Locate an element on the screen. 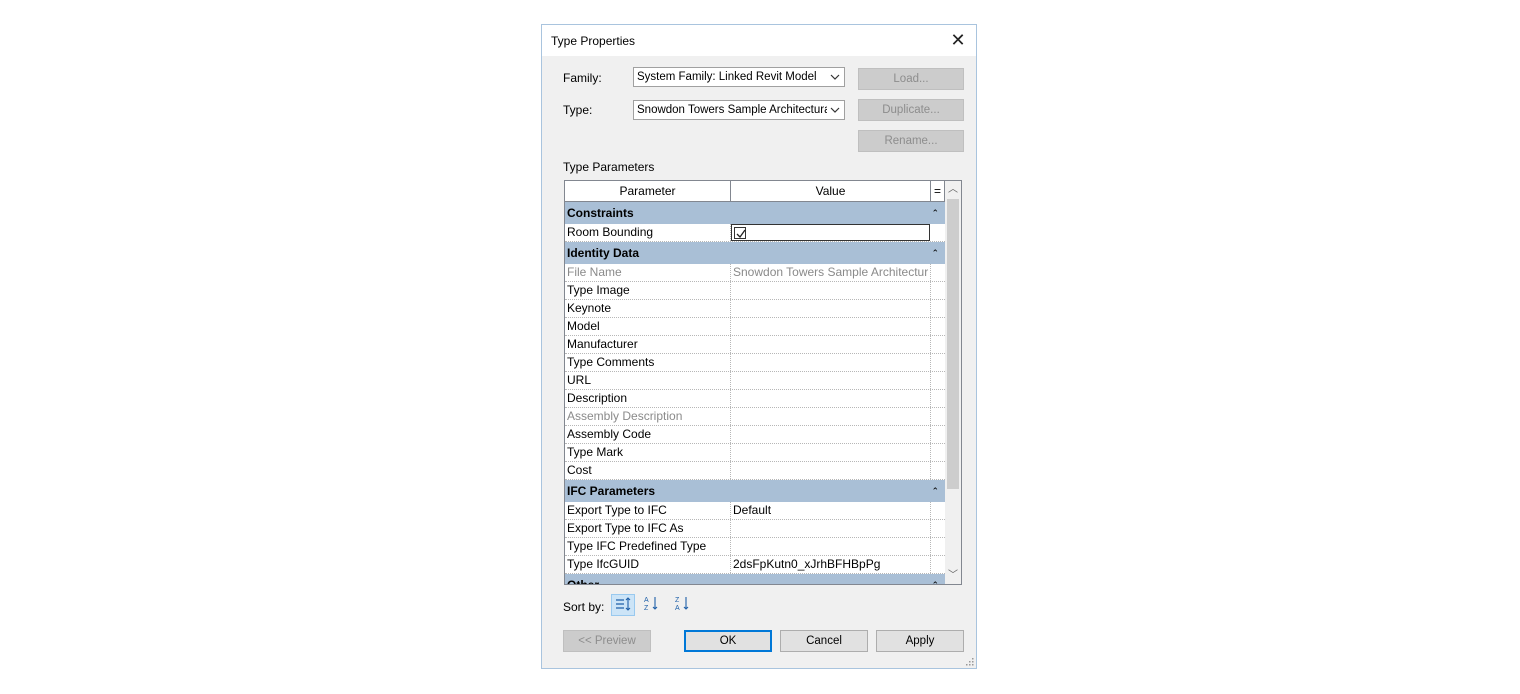  parameter-cell: Assembly Code is located at coordinates (648, 434).